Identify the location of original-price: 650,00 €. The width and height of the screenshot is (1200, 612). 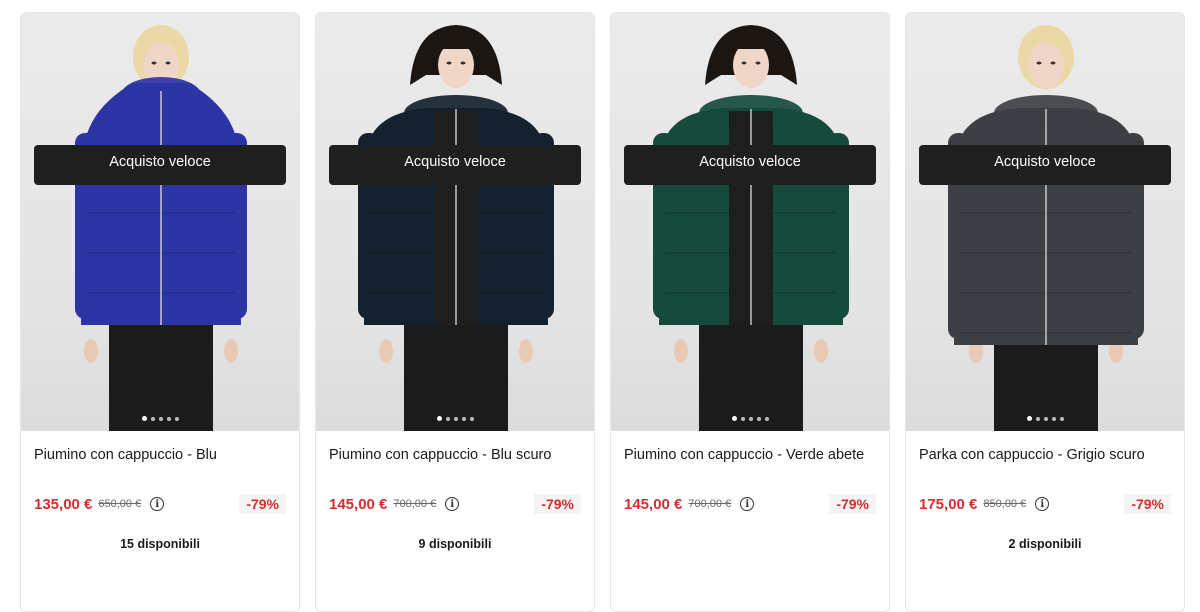
(120, 504).